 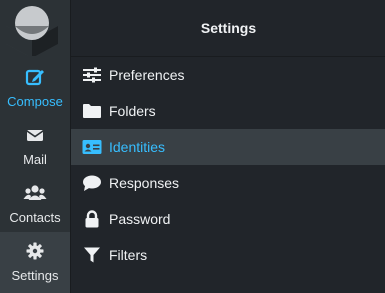 What do you see at coordinates (228, 255) in the screenshot?
I see `settings-item-filters: Filters` at bounding box center [228, 255].